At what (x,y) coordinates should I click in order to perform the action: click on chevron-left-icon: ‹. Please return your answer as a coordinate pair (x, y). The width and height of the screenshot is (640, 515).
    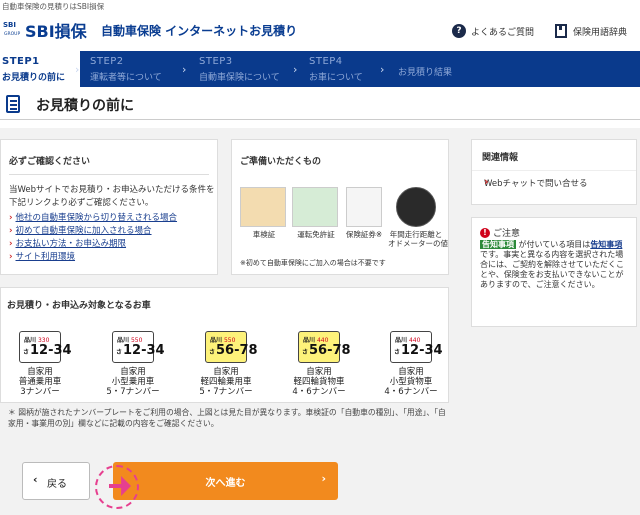
    Looking at the image, I should click on (35, 479).